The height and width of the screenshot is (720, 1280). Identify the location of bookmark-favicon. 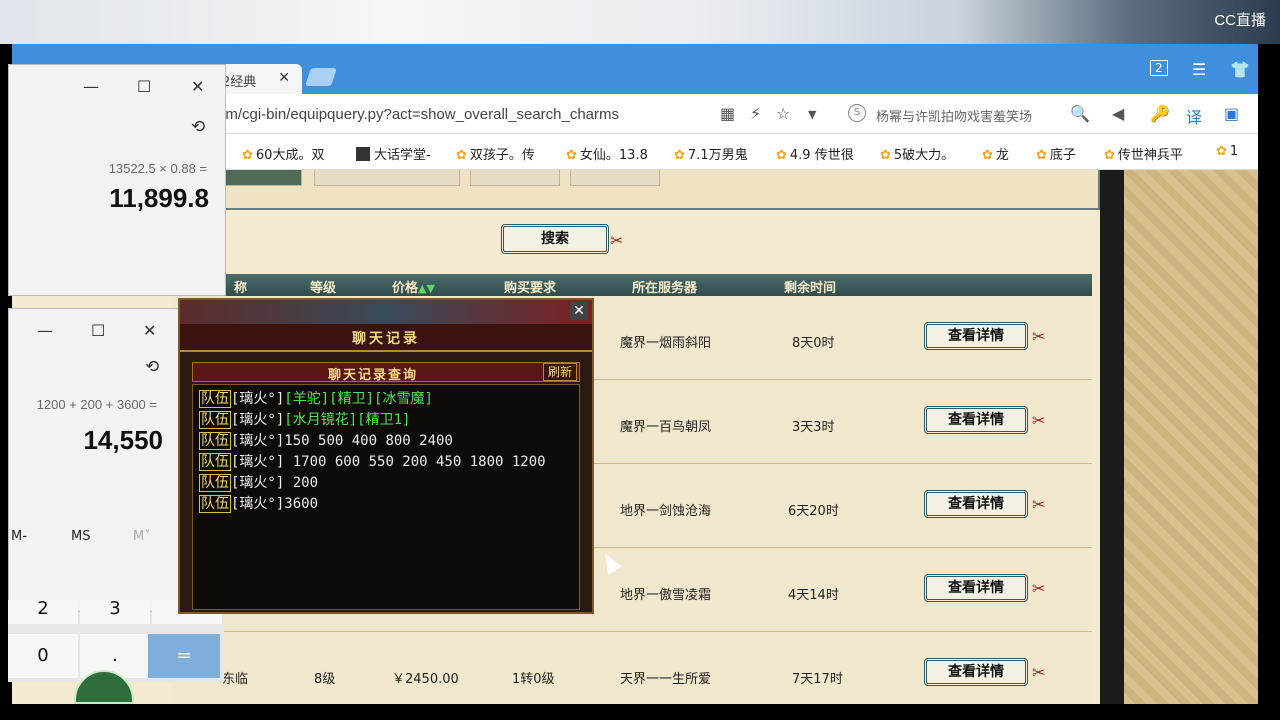
(363, 154).